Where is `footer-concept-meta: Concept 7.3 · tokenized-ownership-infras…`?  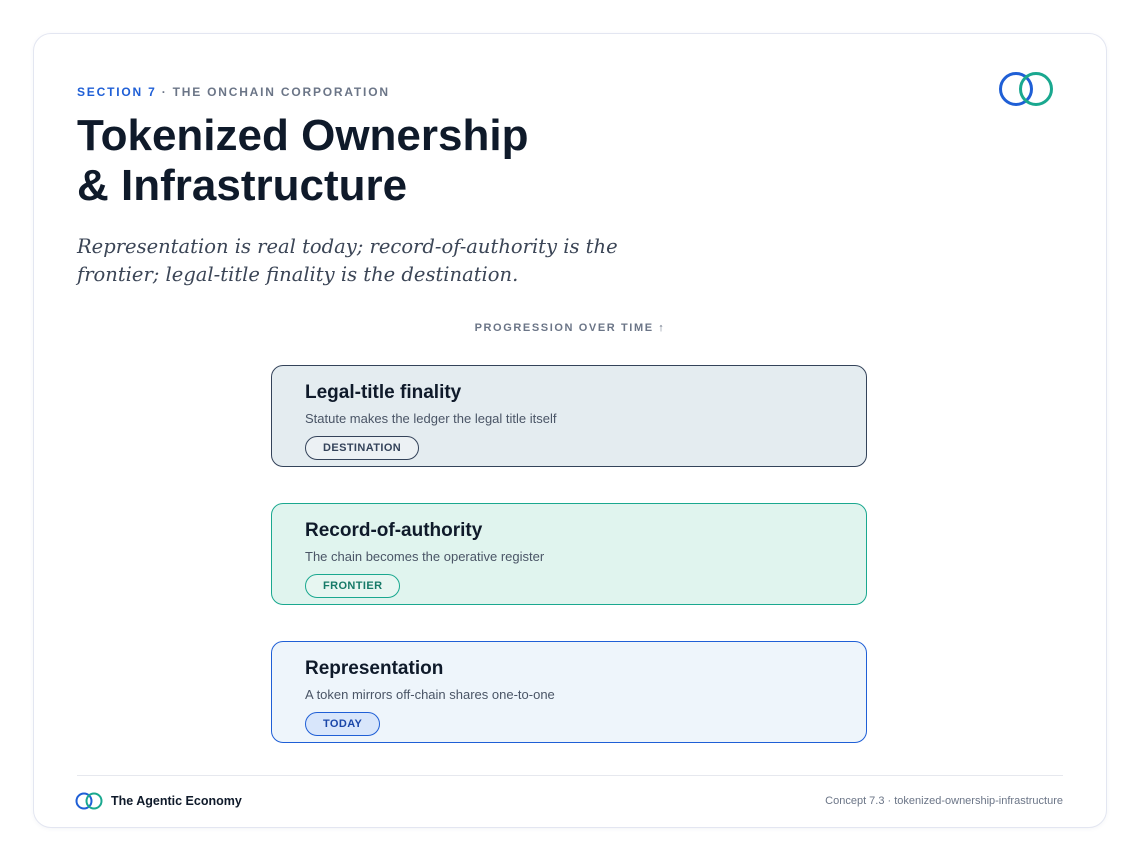 footer-concept-meta: Concept 7.3 · tokenized-ownership-infras… is located at coordinates (944, 801).